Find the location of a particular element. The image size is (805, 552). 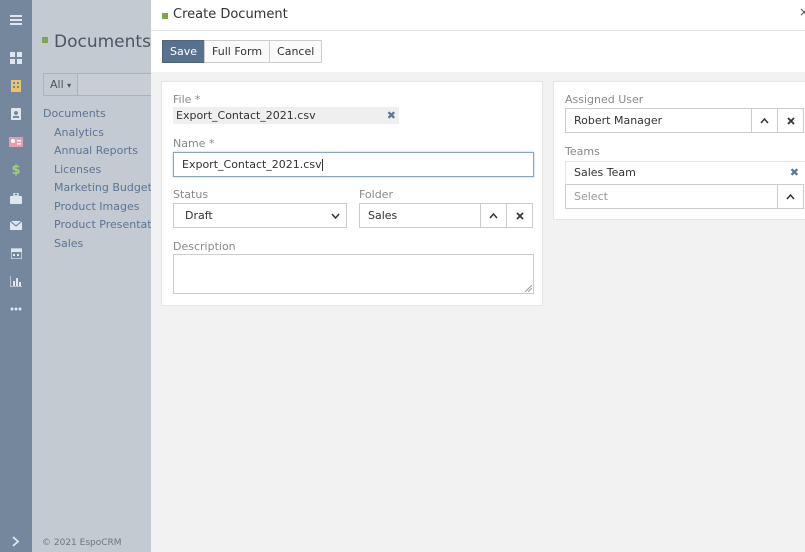

folder-item: Product Images is located at coordinates (97, 206).